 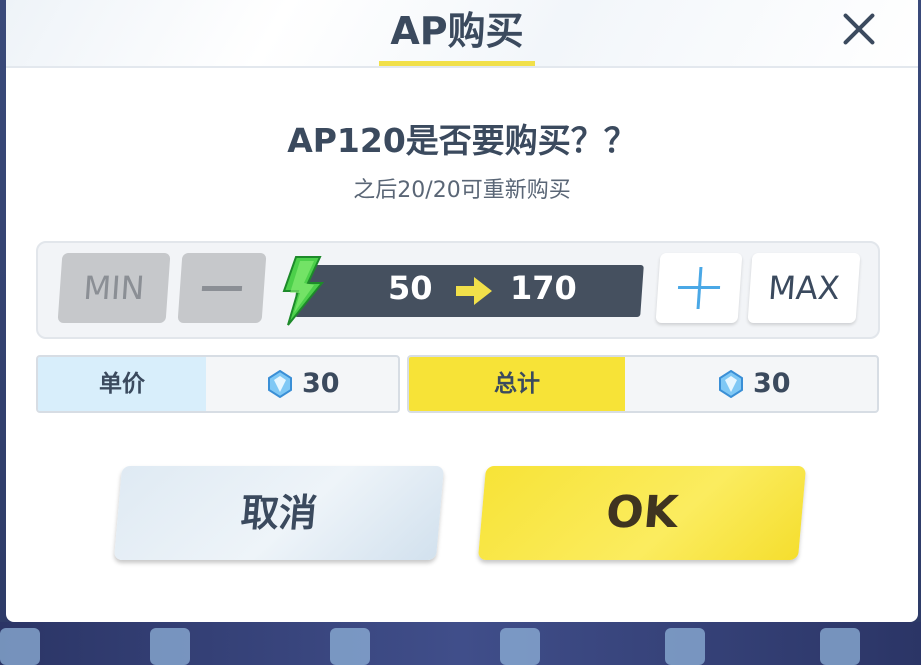 I want to click on quantity-stepper: MIN 50 170 MAX, so click(x=458, y=290).